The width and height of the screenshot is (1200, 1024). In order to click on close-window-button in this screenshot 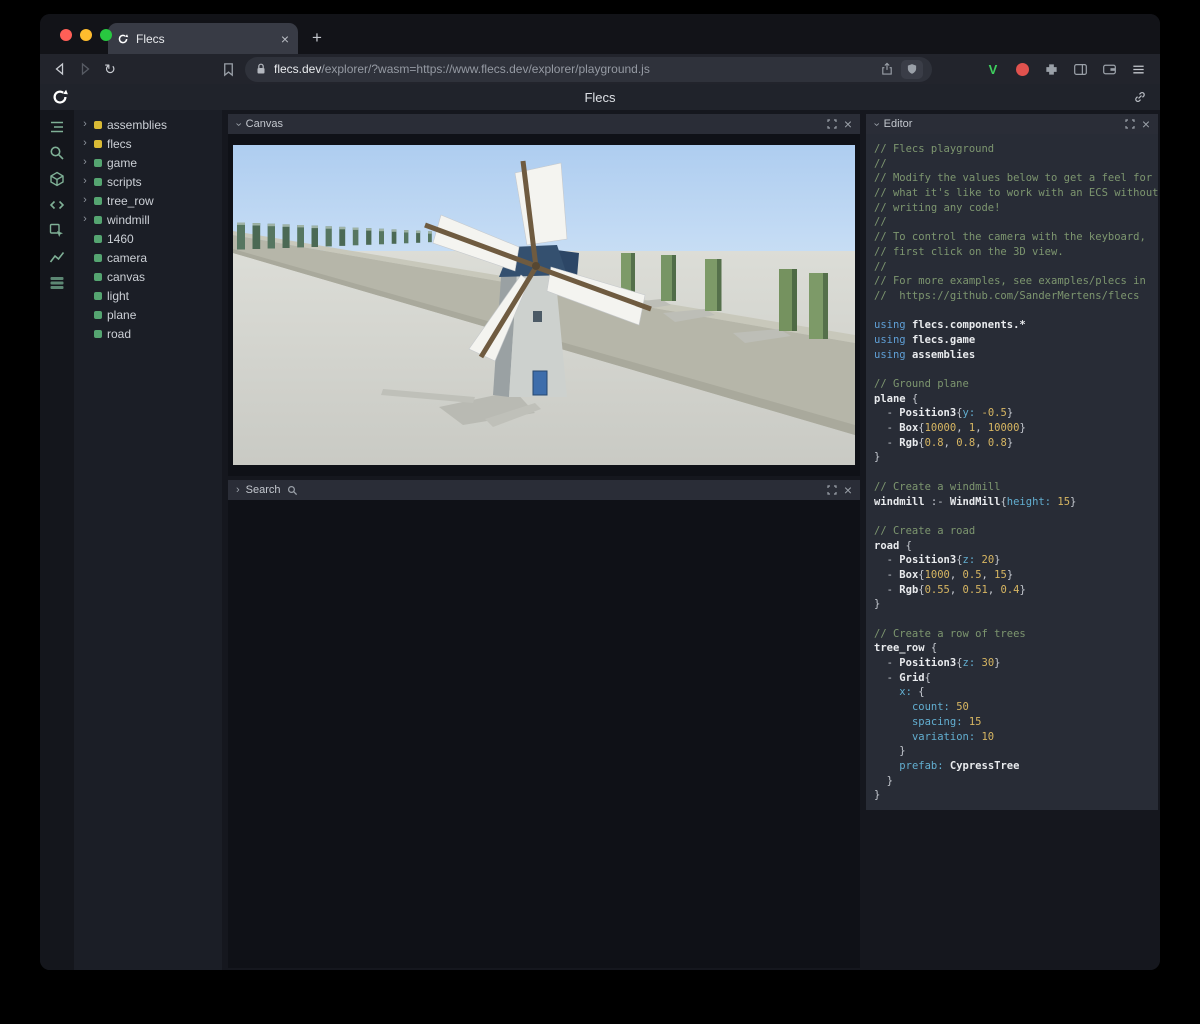, I will do `click(66, 35)`.